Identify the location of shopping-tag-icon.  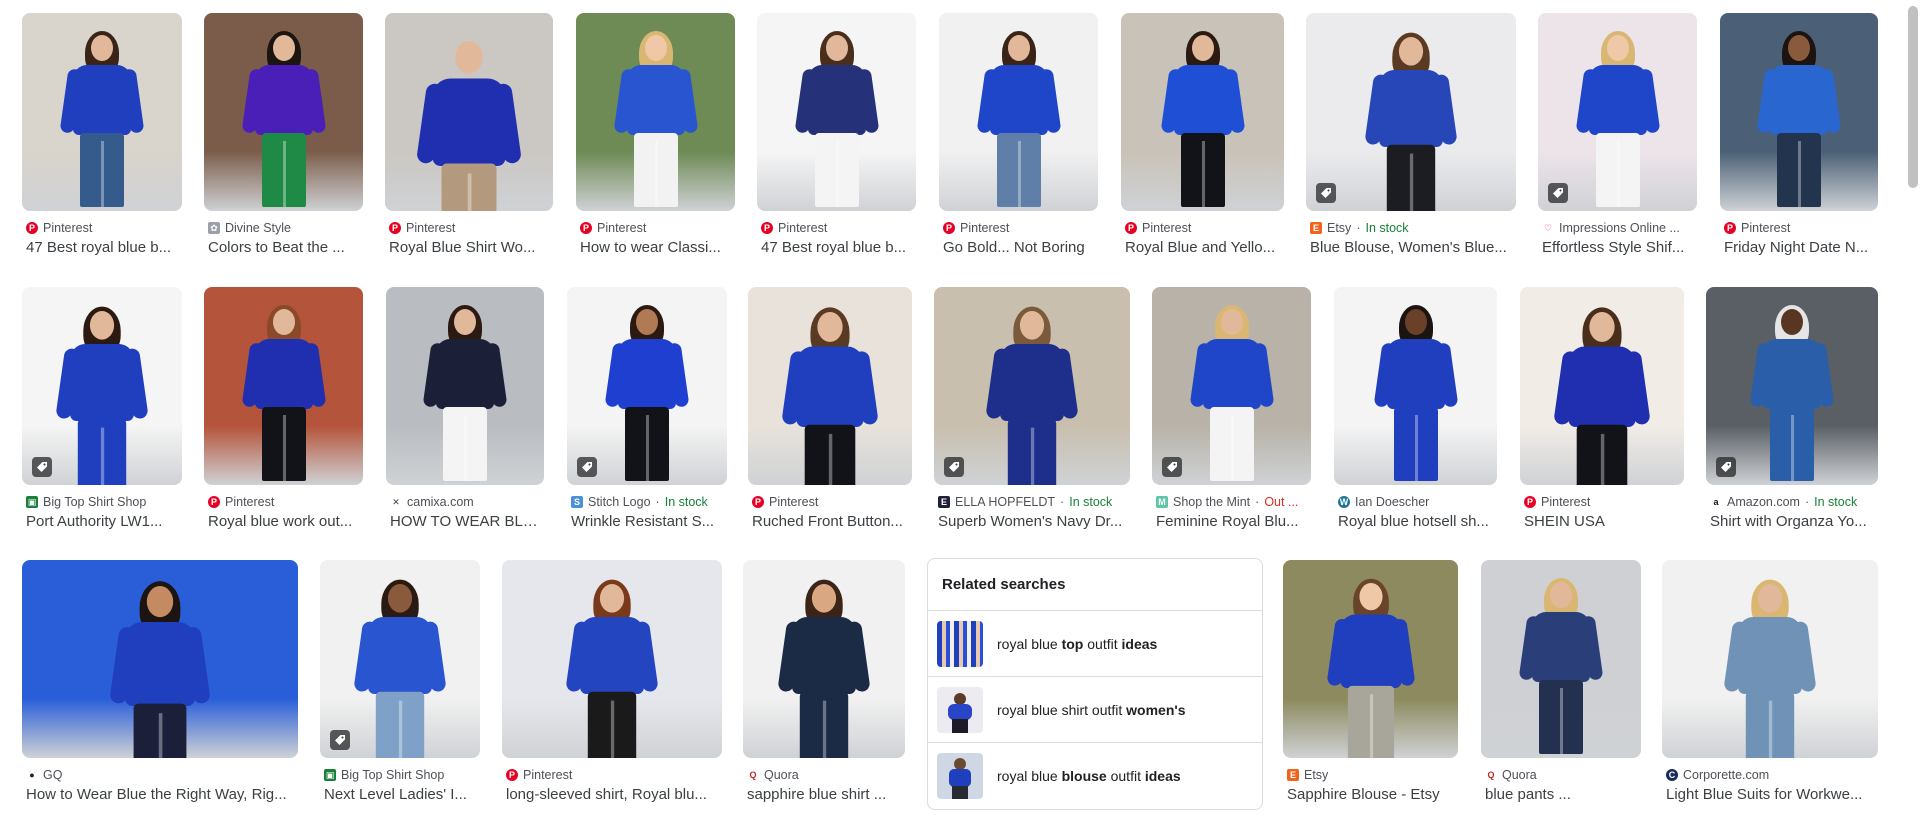
(1726, 467).